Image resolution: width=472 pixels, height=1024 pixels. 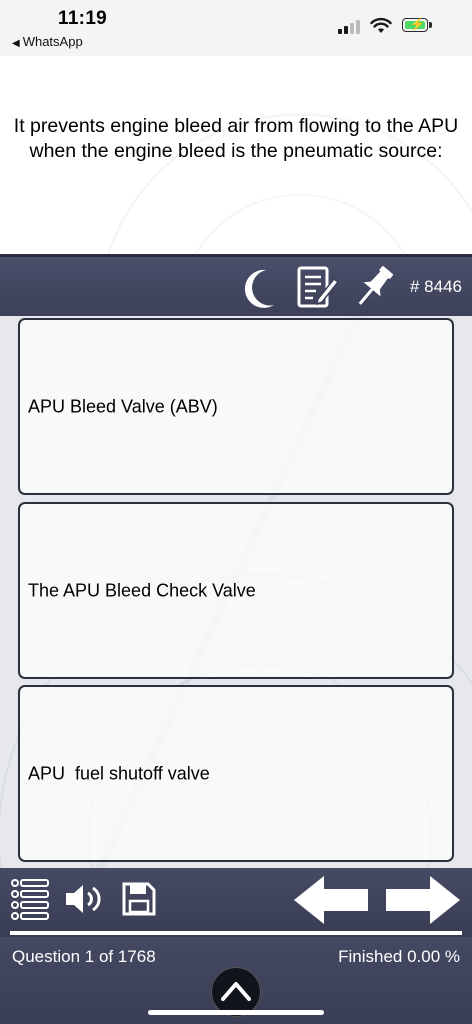 I want to click on status-bar: 11:19 ◀ WhatsApp ⚡, so click(x=236, y=28).